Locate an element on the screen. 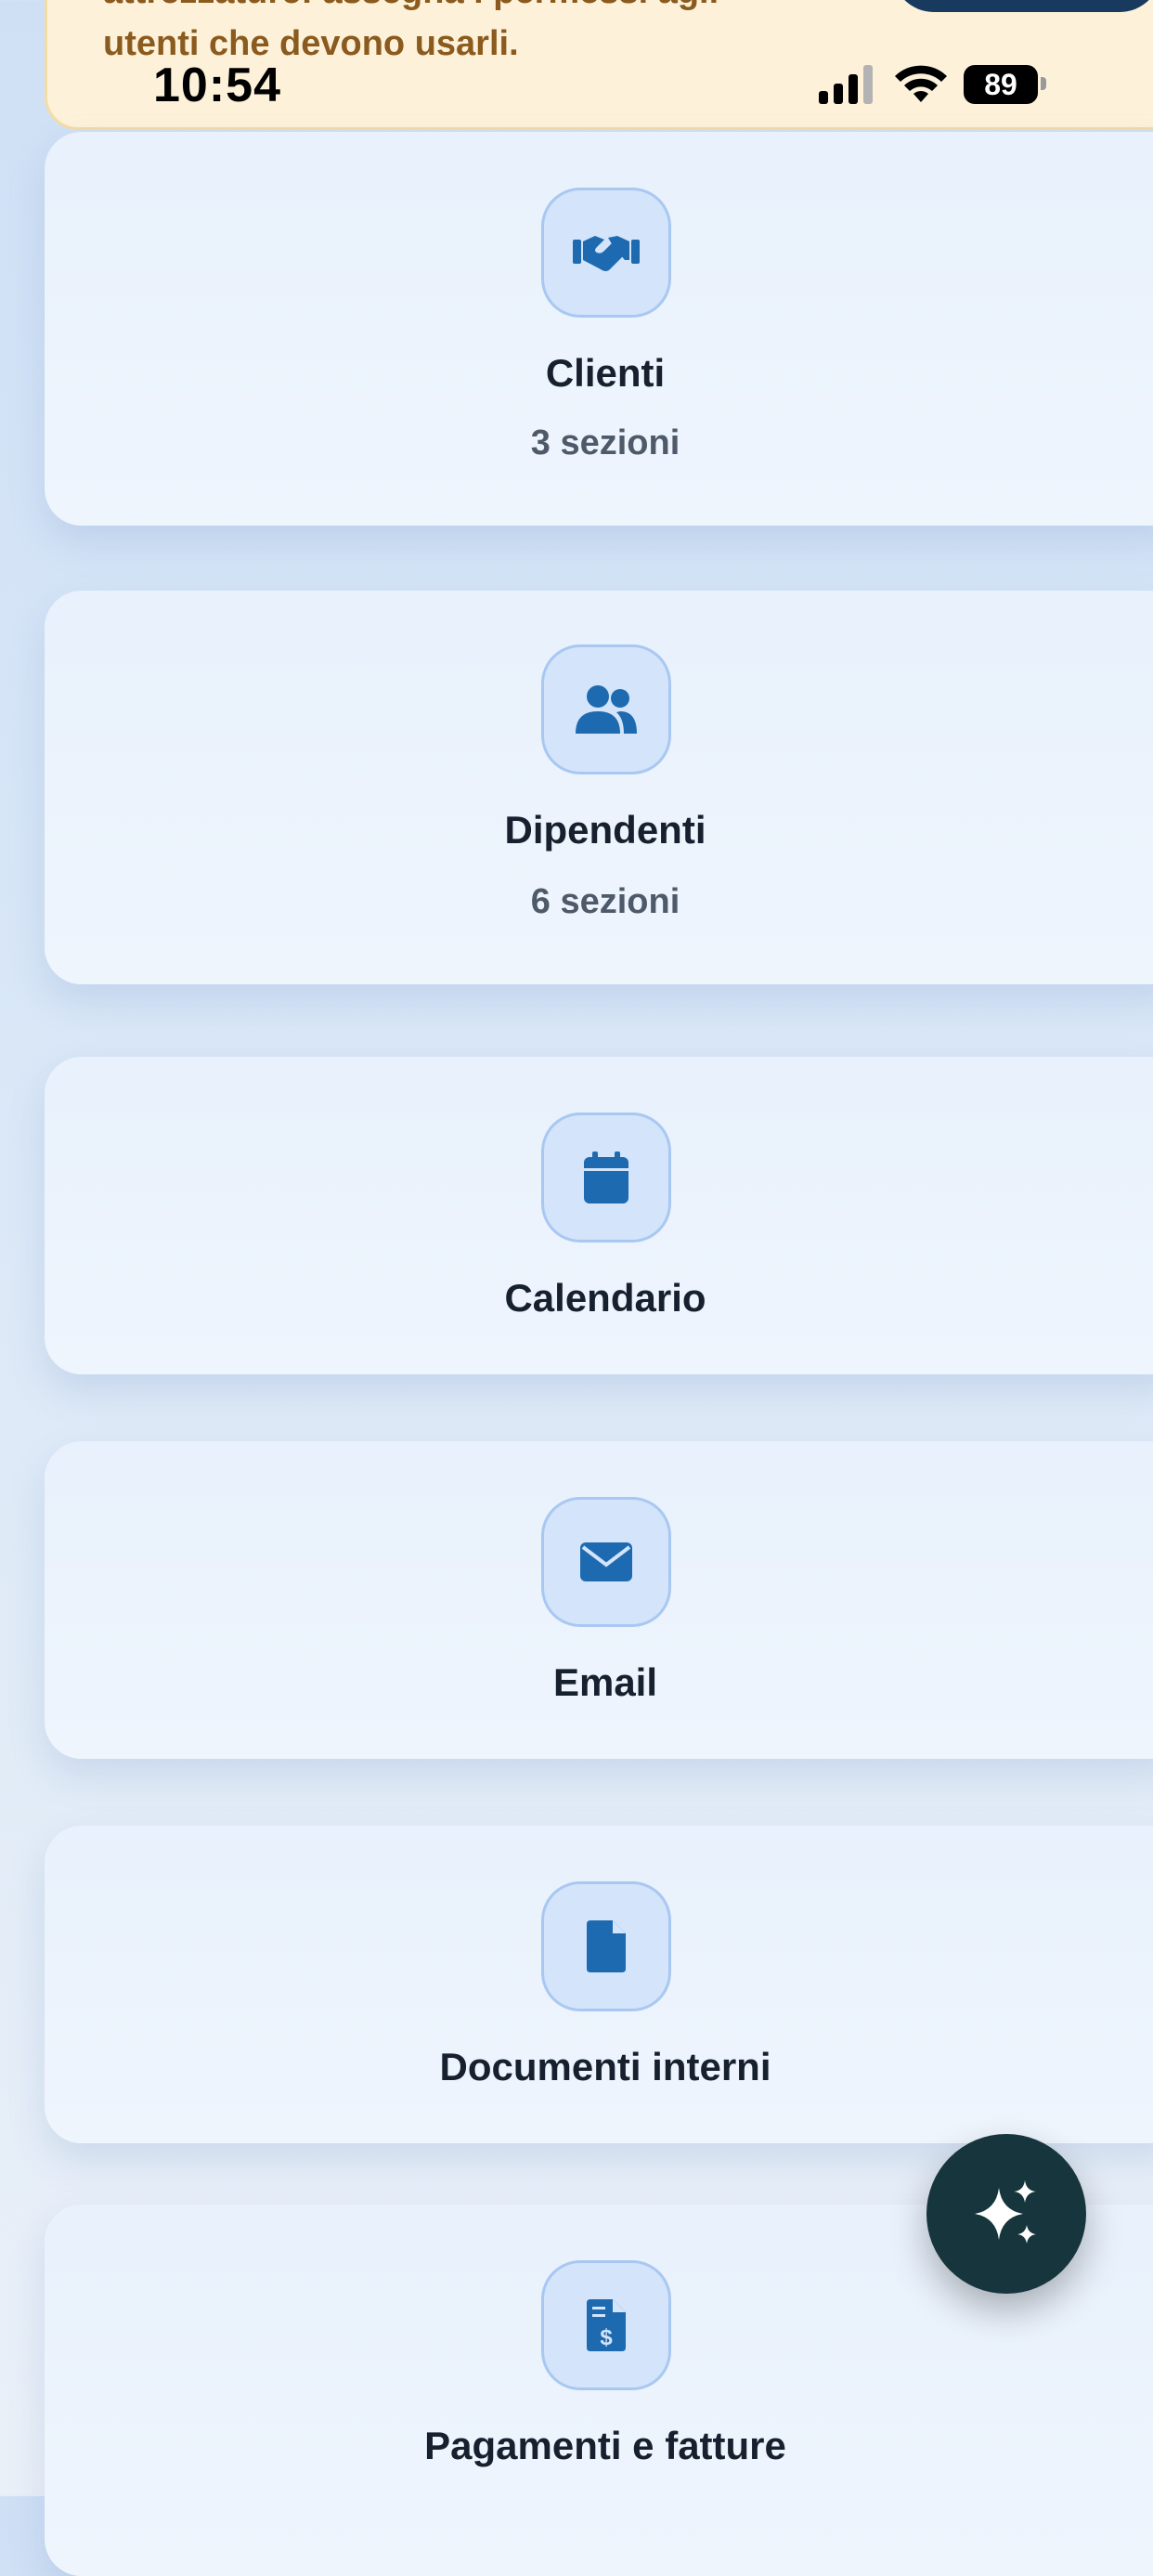 The height and width of the screenshot is (2576, 1153). card-email-icon-badge is located at coordinates (606, 1562).